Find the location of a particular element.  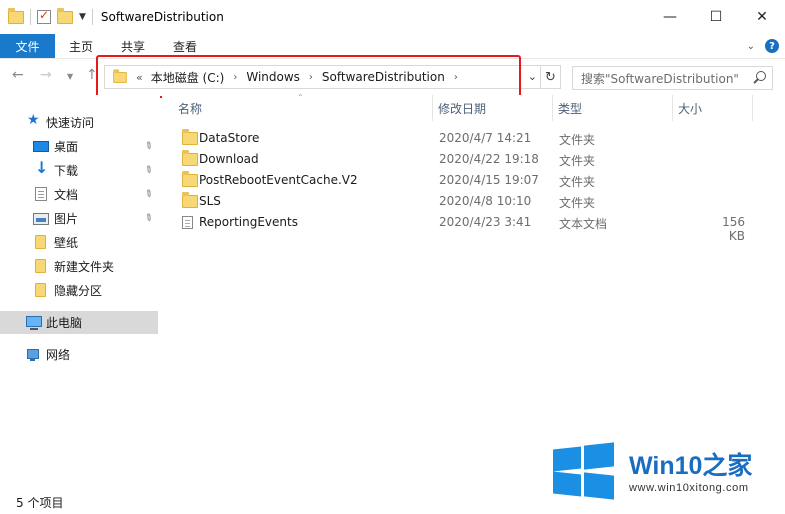

new-folder-icon is located at coordinates (65, 15).